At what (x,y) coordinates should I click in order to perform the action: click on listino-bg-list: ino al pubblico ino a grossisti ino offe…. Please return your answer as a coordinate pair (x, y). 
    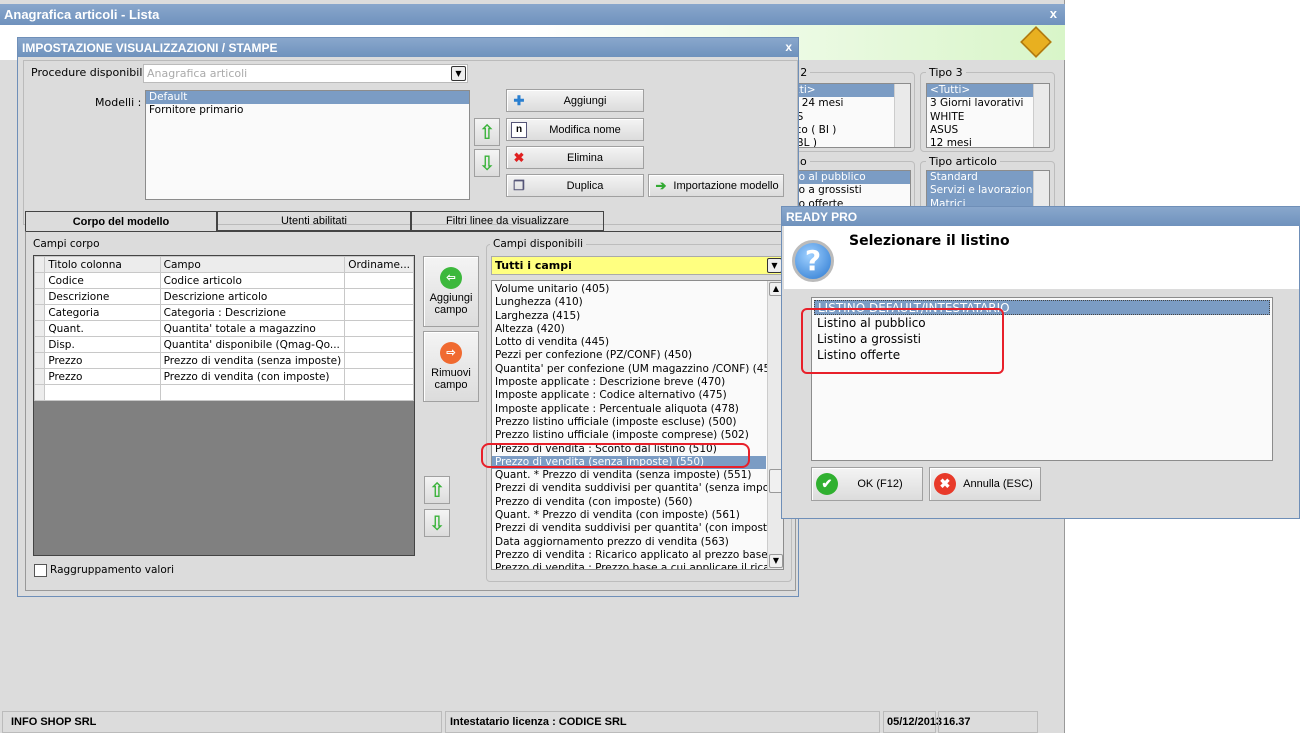
    Looking at the image, I should click on (848, 190).